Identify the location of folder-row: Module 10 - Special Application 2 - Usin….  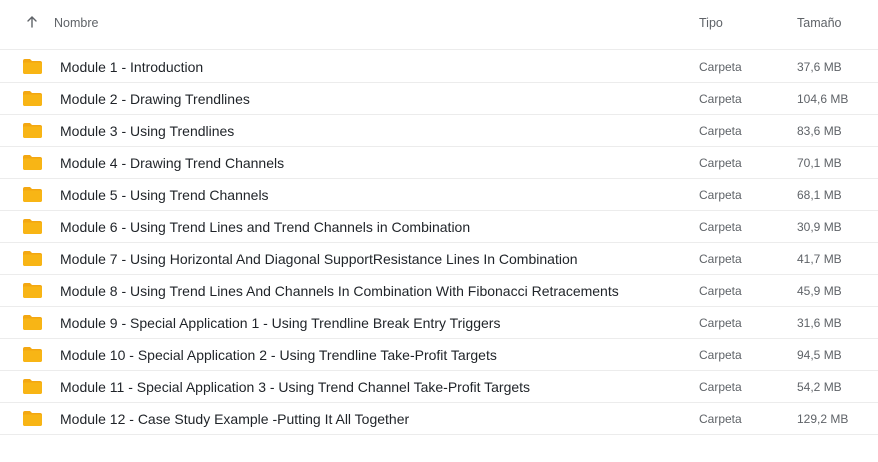
(439, 355).